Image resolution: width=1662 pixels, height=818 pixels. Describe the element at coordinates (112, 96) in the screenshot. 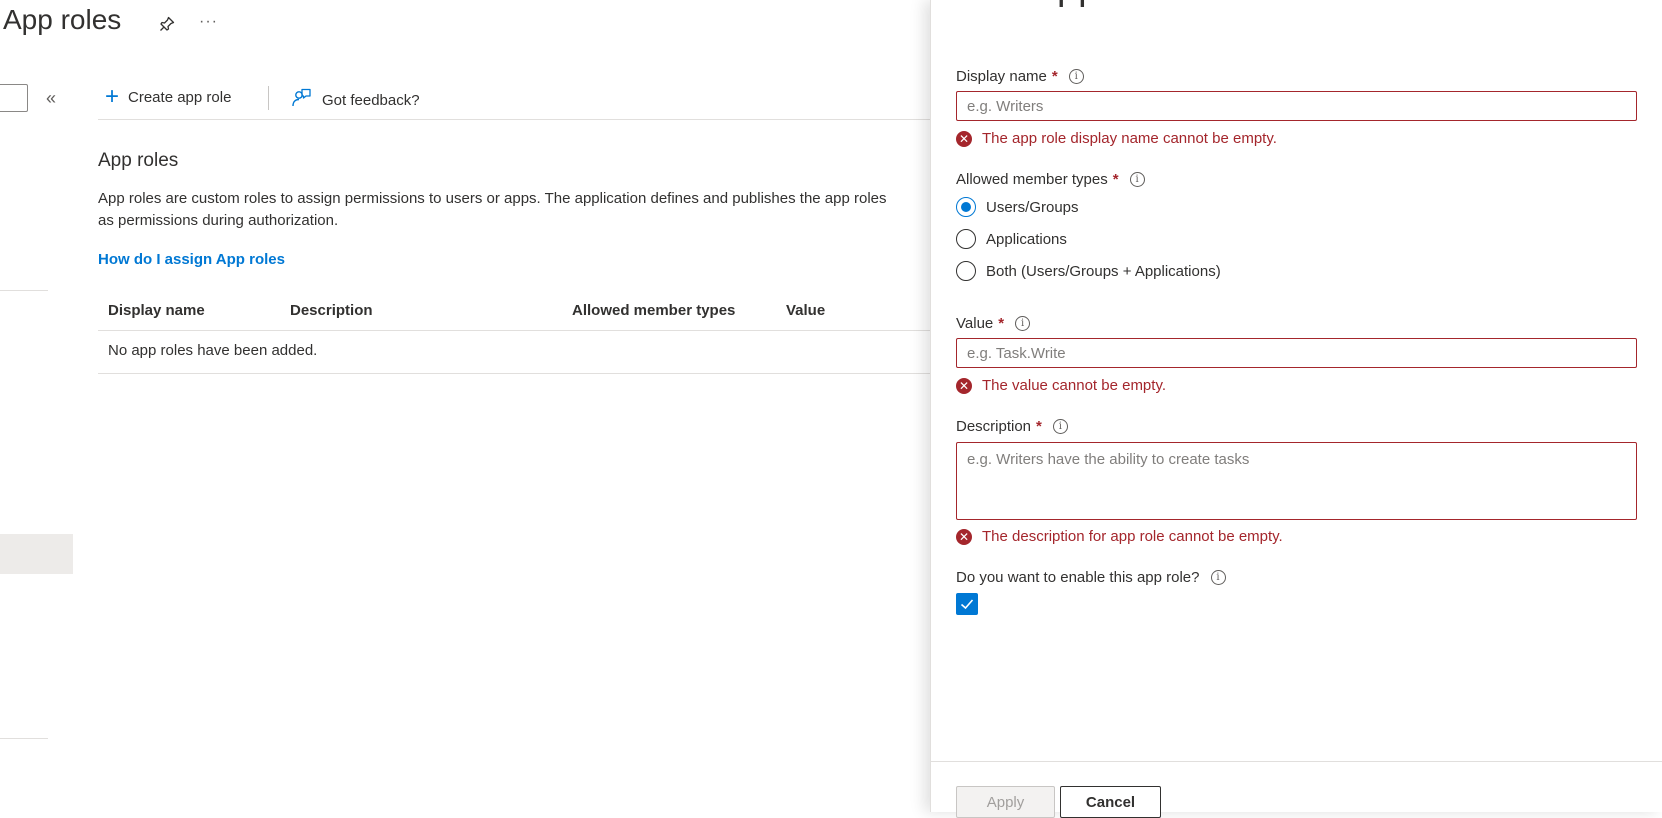

I see `plus-icon: +` at that location.